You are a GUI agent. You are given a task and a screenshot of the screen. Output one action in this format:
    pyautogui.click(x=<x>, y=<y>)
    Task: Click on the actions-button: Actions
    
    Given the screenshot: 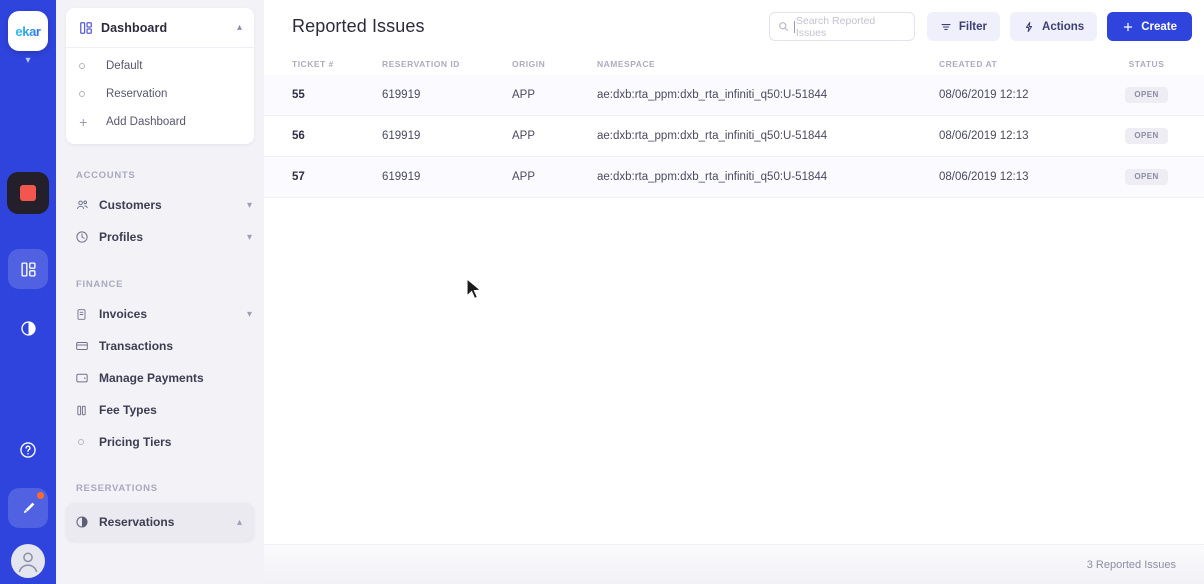 What is the action you would take?
    pyautogui.click(x=1054, y=26)
    